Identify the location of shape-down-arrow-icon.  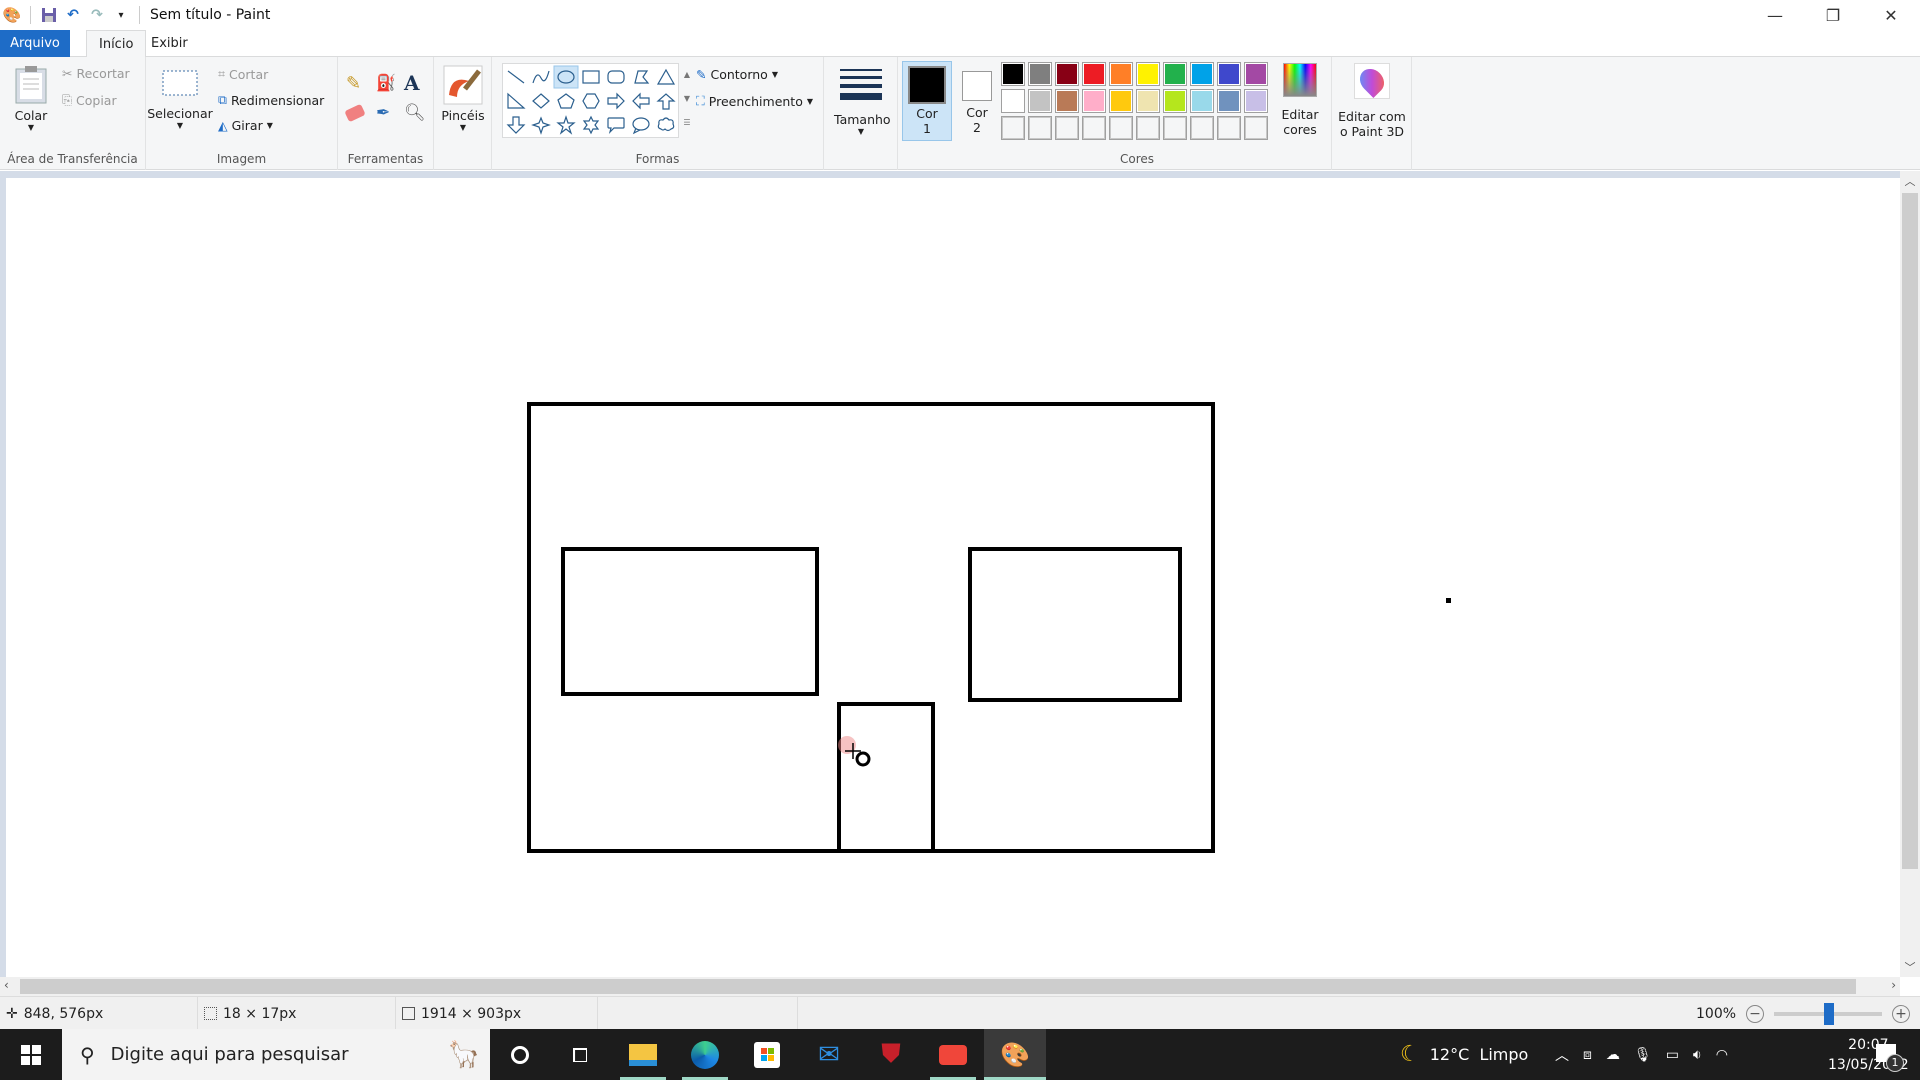
(516, 125).